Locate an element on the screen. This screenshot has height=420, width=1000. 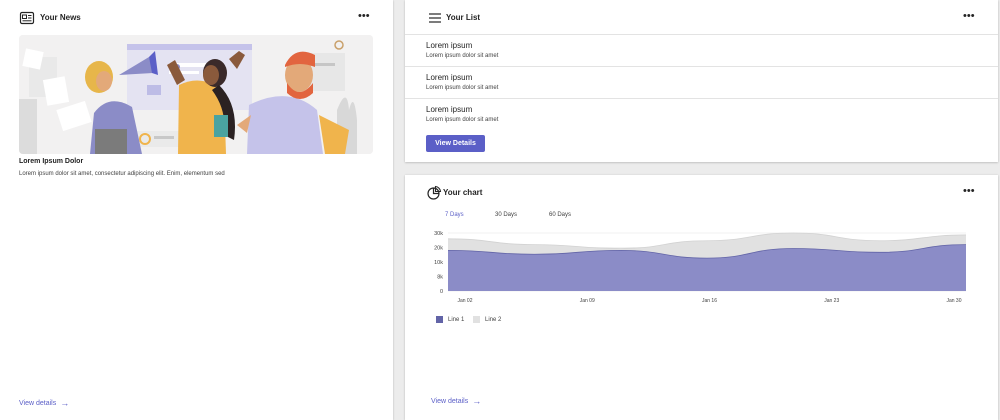
news-header: Your News ••• is located at coordinates (196, 17).